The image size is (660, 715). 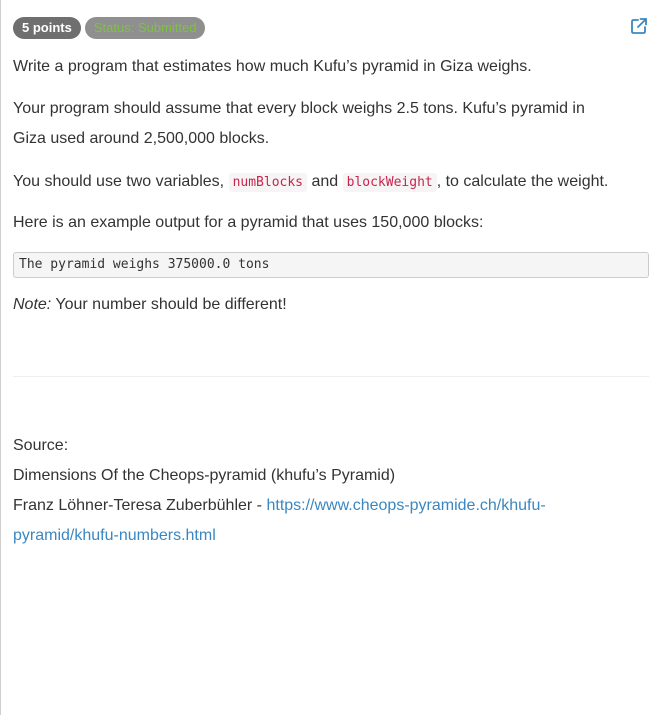 What do you see at coordinates (268, 182) in the screenshot?
I see `code-num-blocks: numBlocks` at bounding box center [268, 182].